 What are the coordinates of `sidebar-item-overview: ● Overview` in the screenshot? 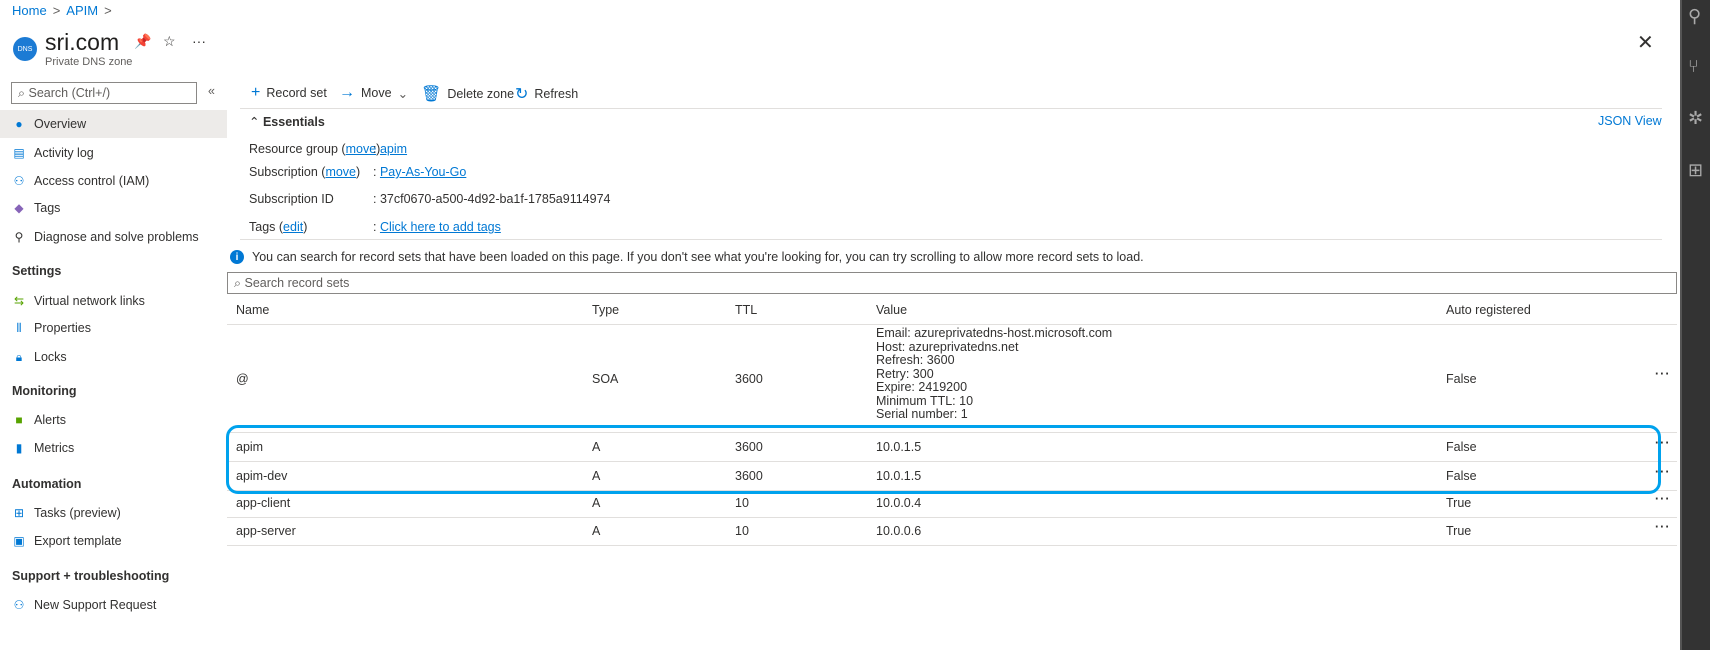 It's located at (113, 124).